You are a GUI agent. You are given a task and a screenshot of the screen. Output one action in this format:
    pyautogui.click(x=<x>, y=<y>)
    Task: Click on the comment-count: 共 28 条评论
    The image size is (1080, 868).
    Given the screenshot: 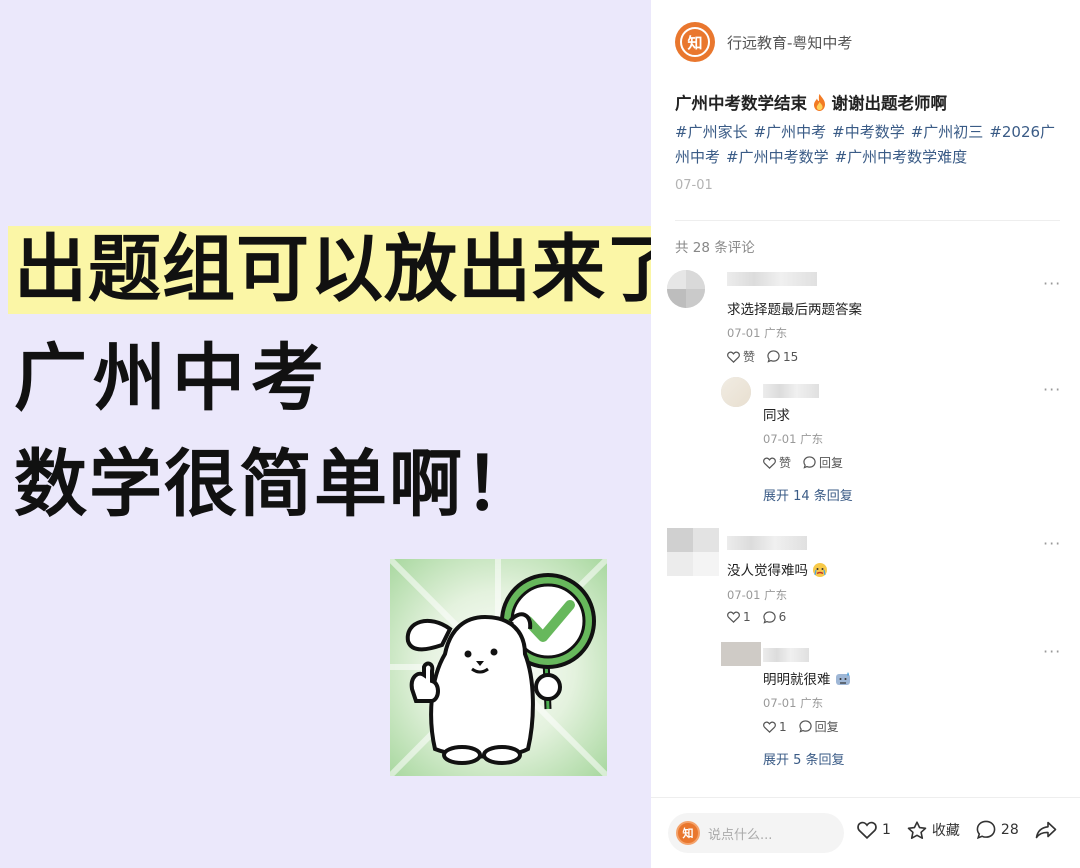 What is the action you would take?
    pyautogui.click(x=715, y=248)
    